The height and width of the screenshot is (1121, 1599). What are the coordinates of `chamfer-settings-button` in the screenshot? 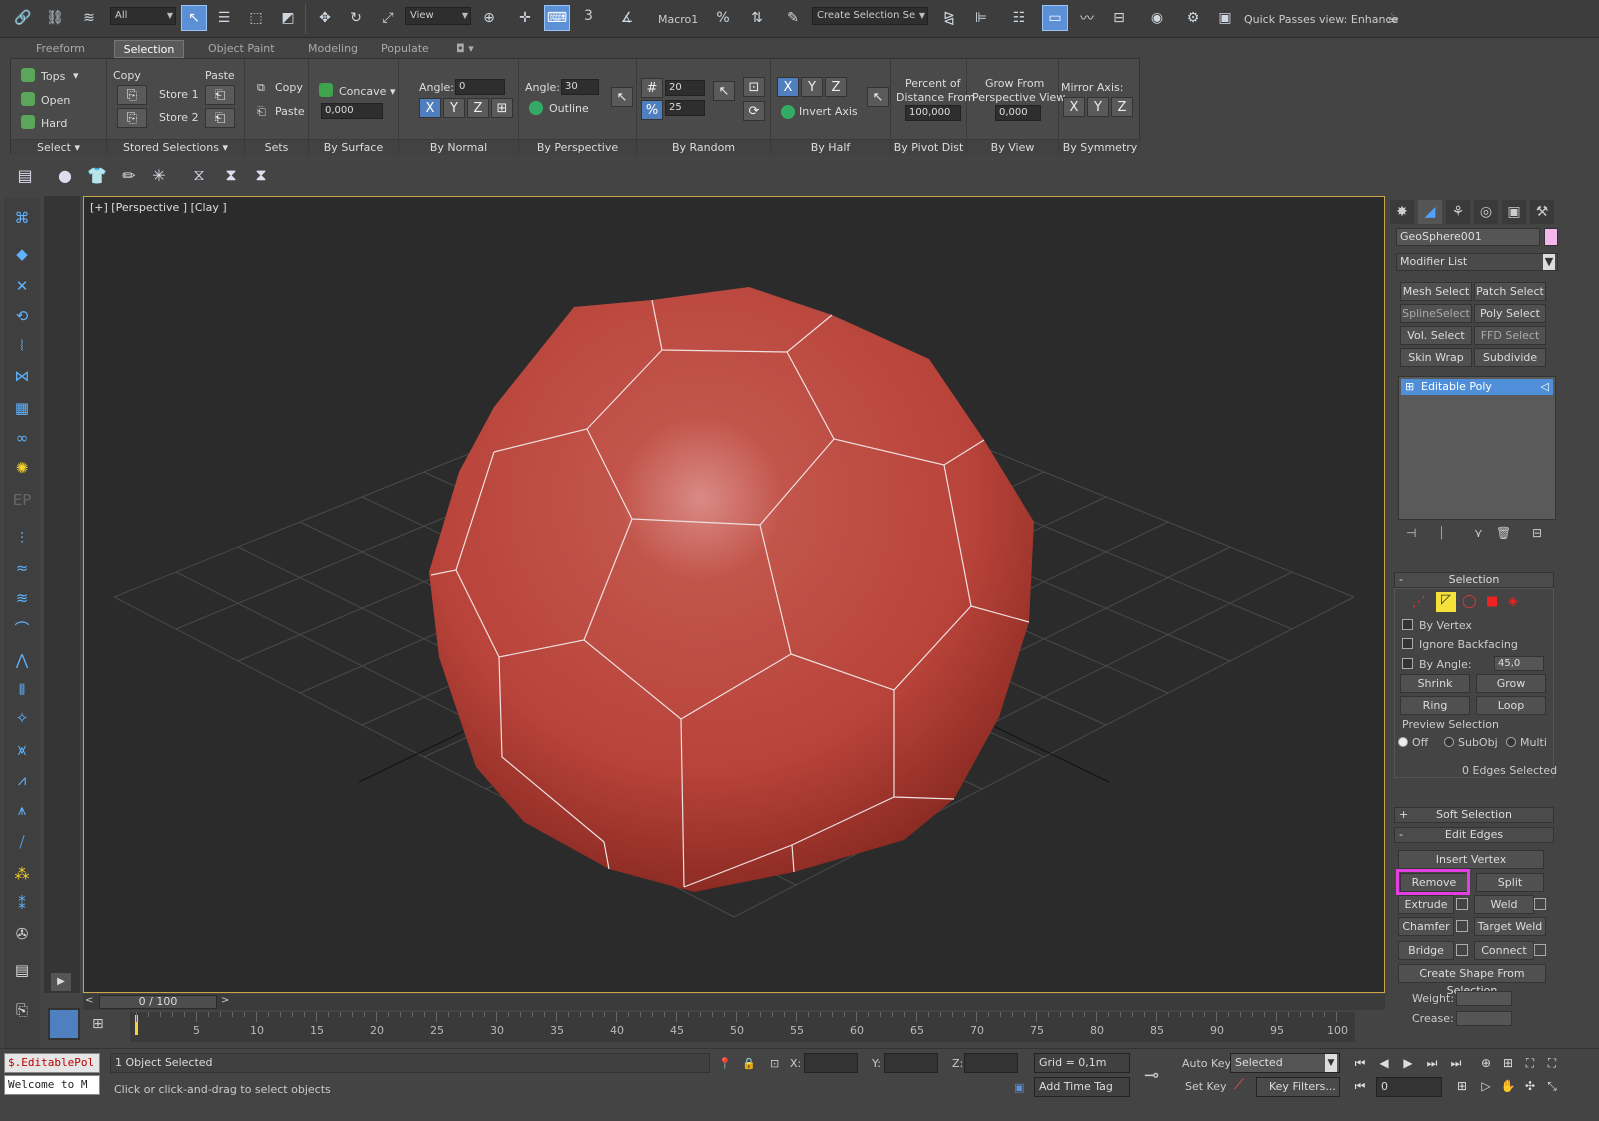 It's located at (1462, 926).